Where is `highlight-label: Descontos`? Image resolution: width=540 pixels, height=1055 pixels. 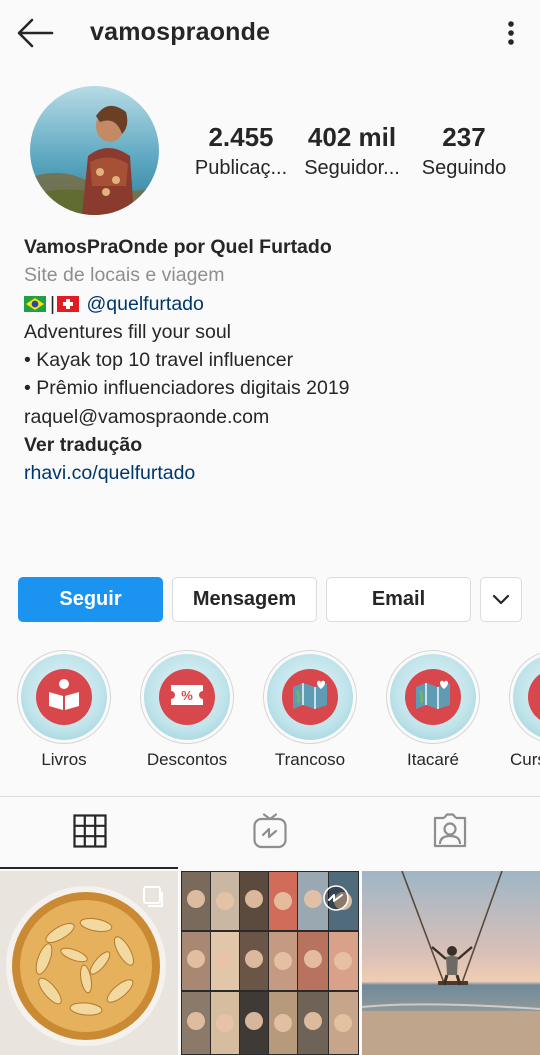 highlight-label: Descontos is located at coordinates (187, 759).